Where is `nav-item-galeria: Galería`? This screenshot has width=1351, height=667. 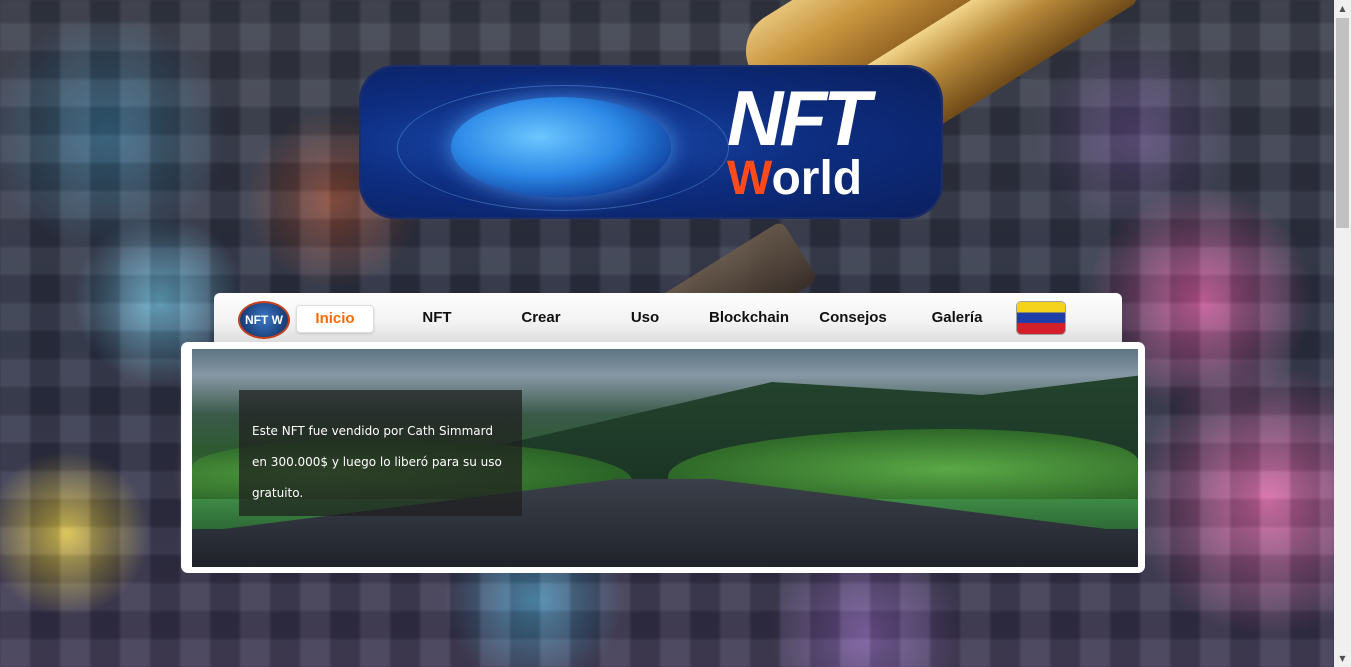
nav-item-galeria: Galería is located at coordinates (957, 318).